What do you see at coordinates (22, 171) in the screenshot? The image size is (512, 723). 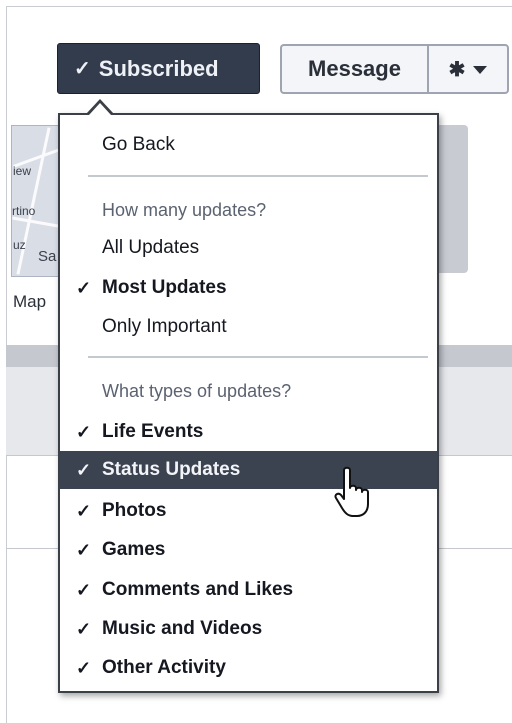 I see `map-text: iew` at bounding box center [22, 171].